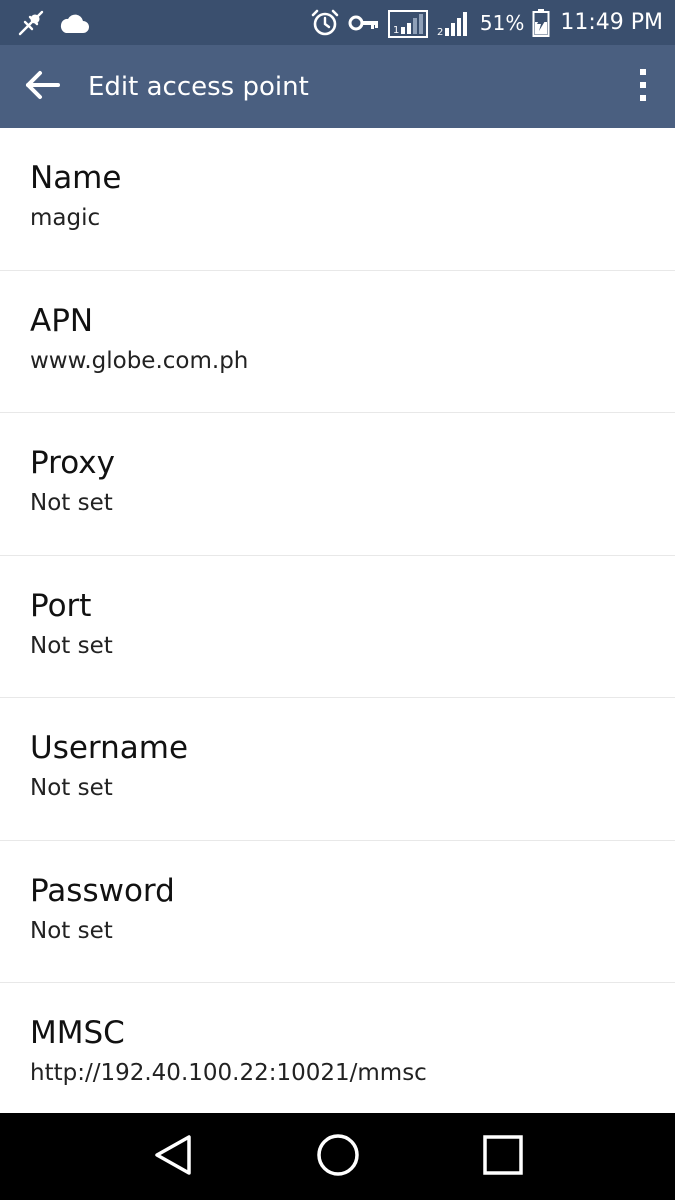  Describe the element at coordinates (611, 22) in the screenshot. I see `clock: 11:49 PM` at that location.